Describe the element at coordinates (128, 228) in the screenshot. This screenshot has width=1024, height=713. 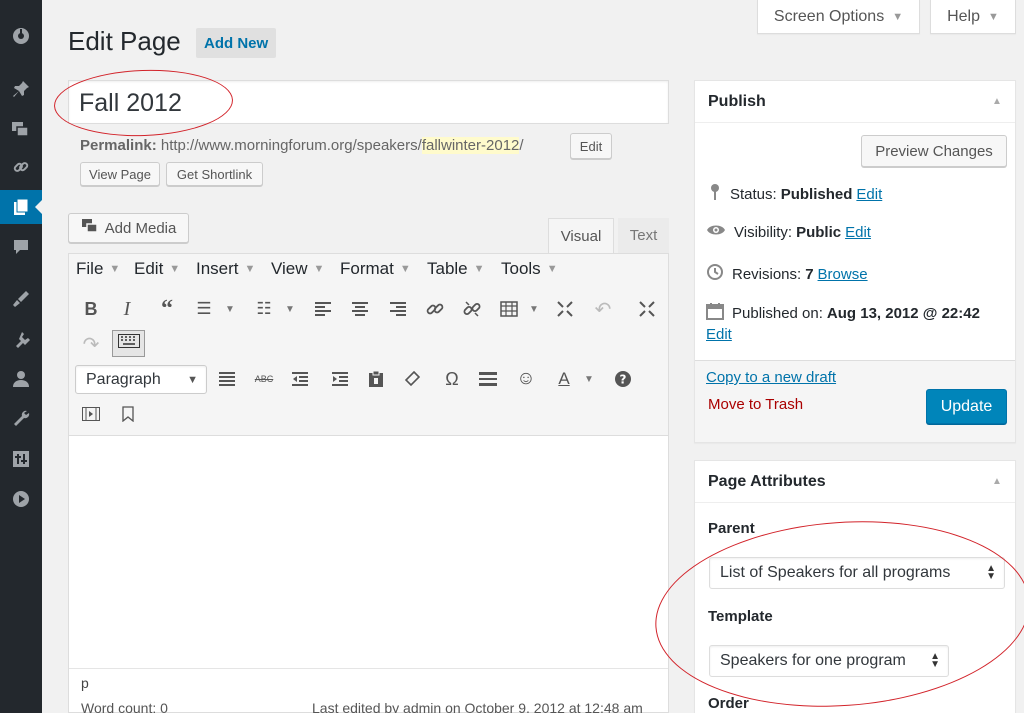
I see `add-media-button: Add Media` at that location.